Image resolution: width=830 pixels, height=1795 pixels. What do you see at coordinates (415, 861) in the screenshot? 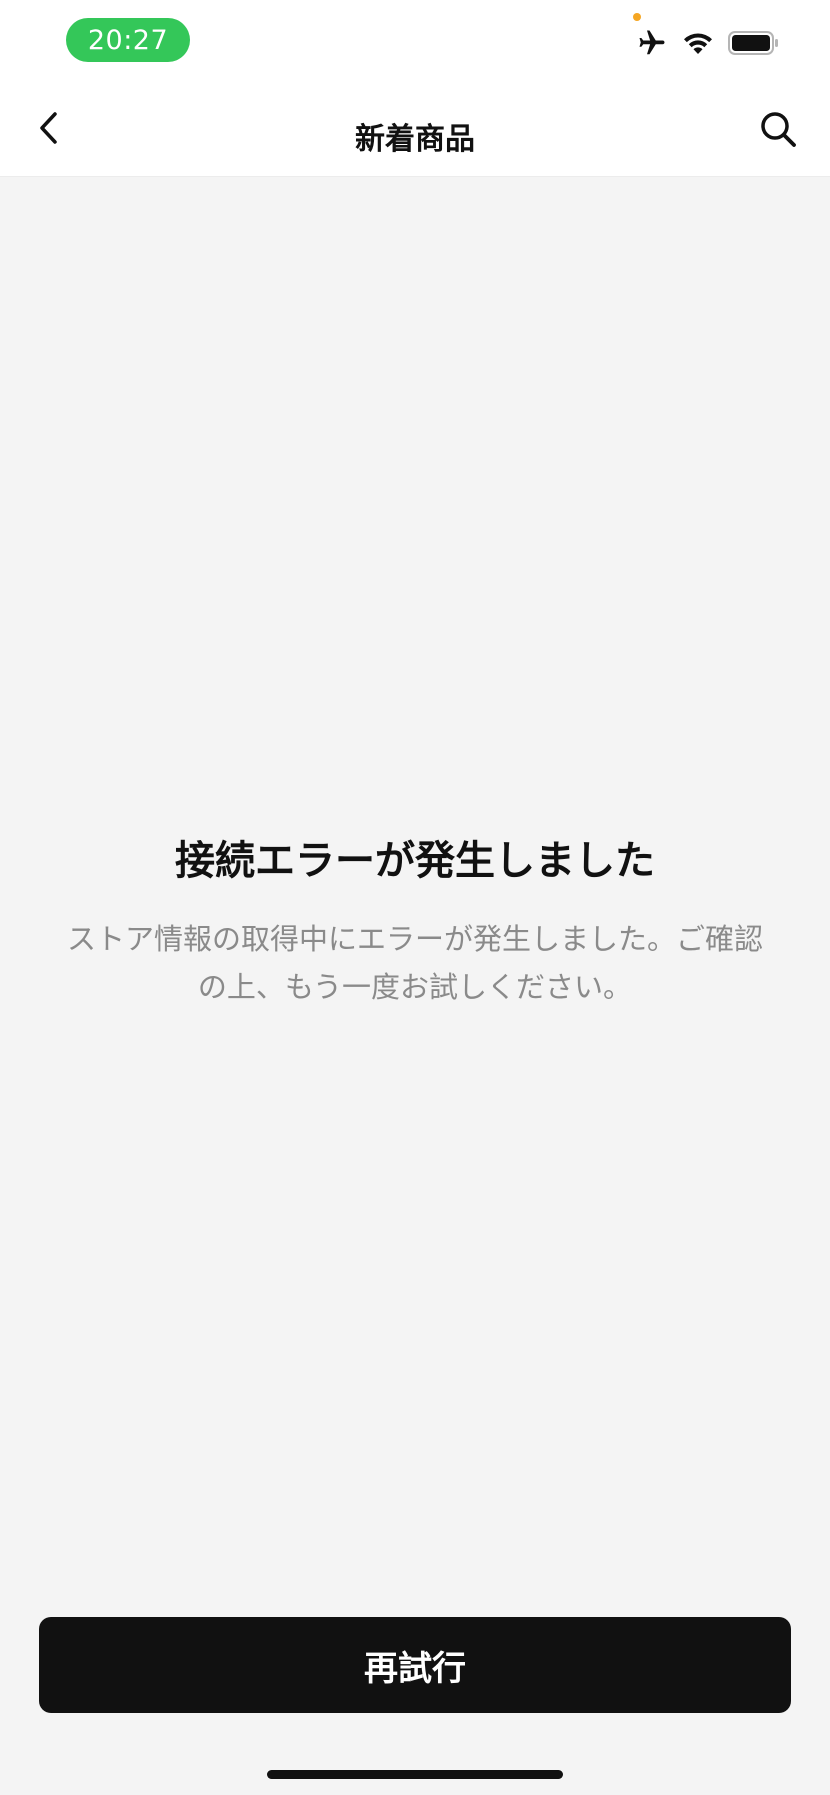
I see `error-title: 接続エラーが発生しました` at bounding box center [415, 861].